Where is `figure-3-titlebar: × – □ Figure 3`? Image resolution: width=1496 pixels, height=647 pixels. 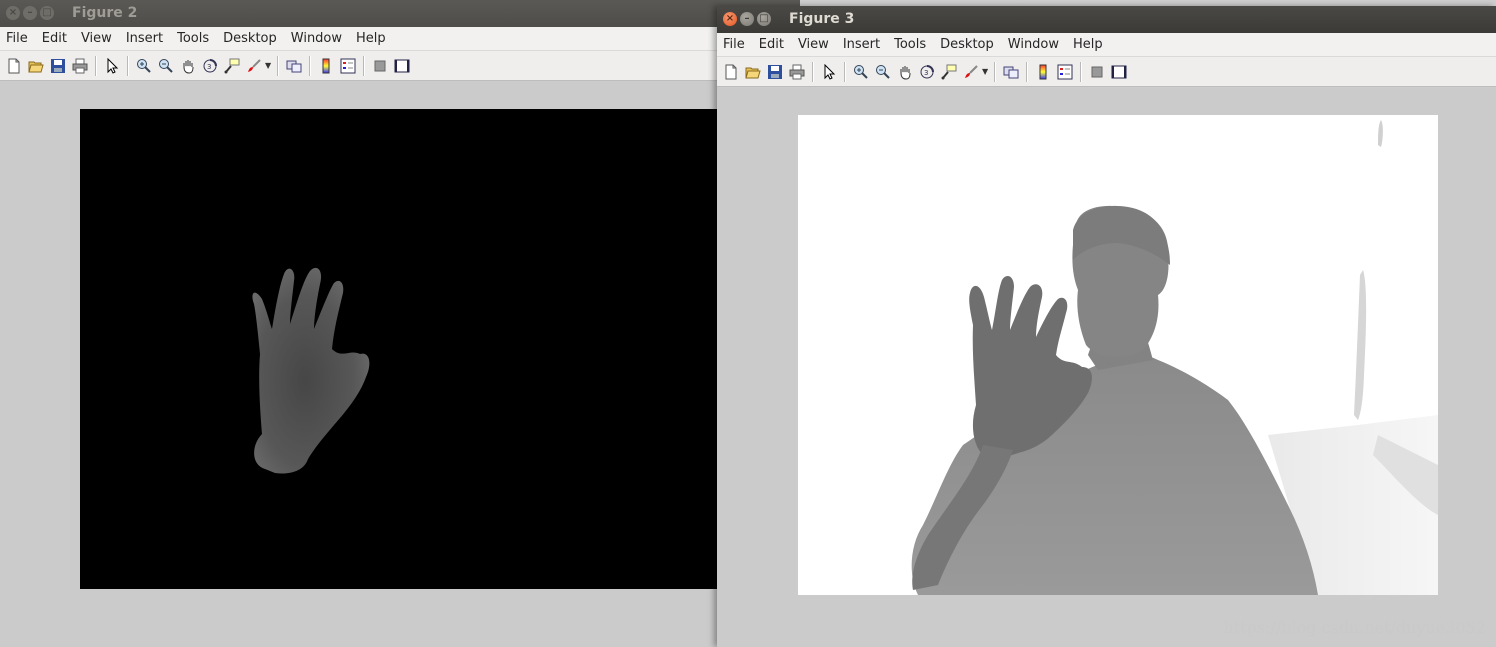 figure-3-titlebar: × – □ Figure 3 is located at coordinates (1106, 19).